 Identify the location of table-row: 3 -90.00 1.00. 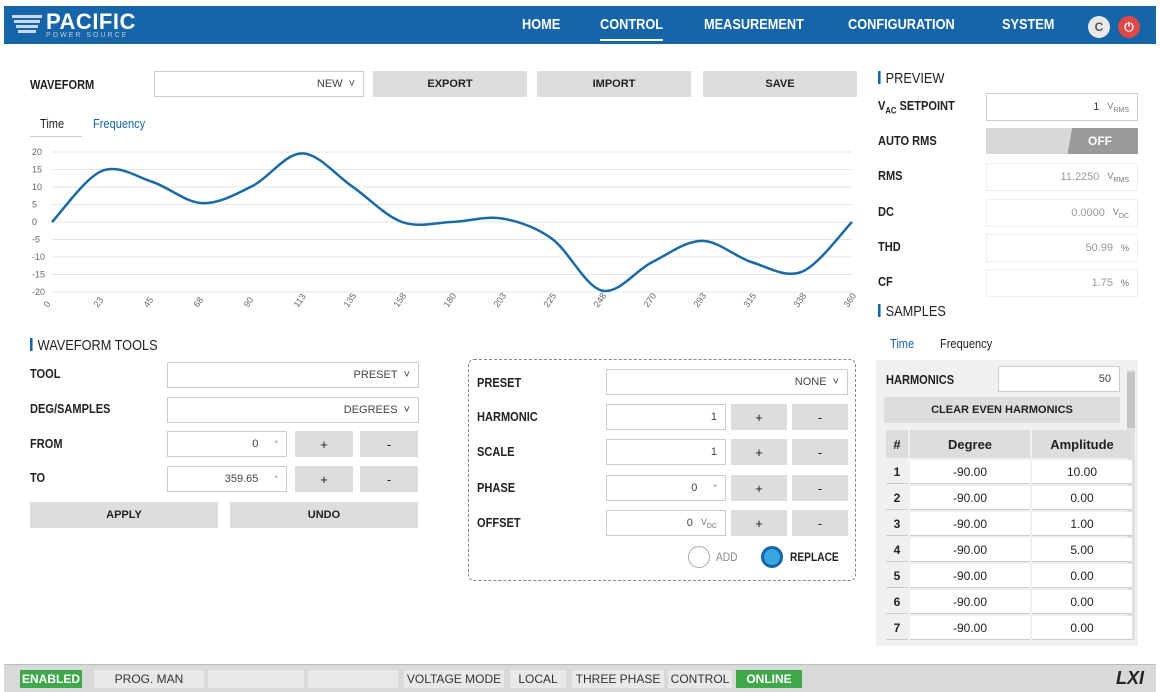
(1009, 524).